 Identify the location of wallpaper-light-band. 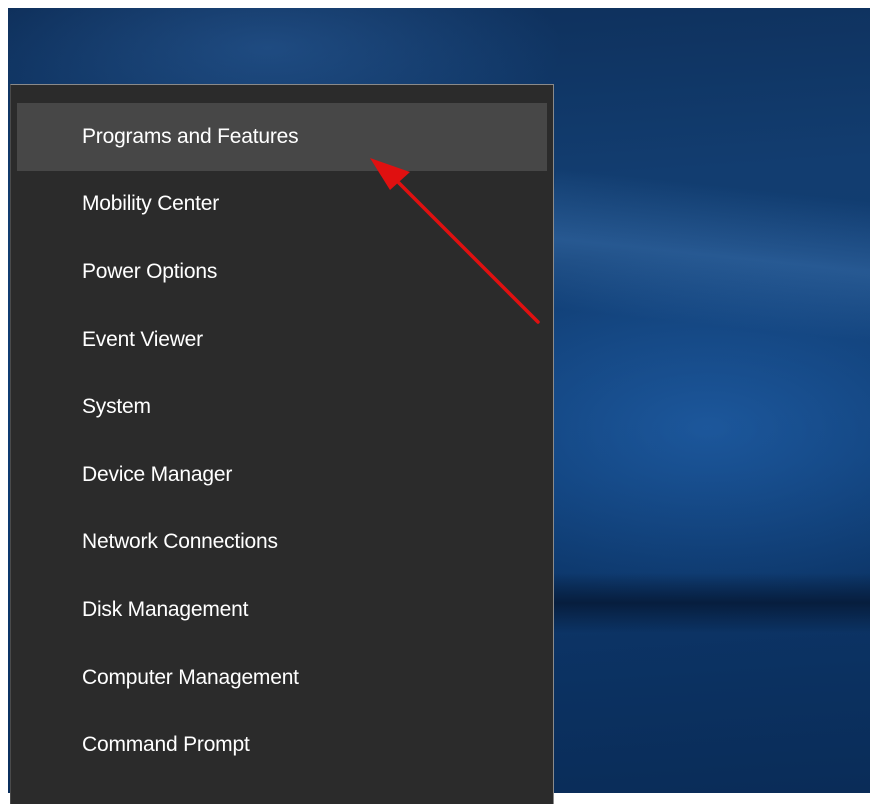
(705, 258).